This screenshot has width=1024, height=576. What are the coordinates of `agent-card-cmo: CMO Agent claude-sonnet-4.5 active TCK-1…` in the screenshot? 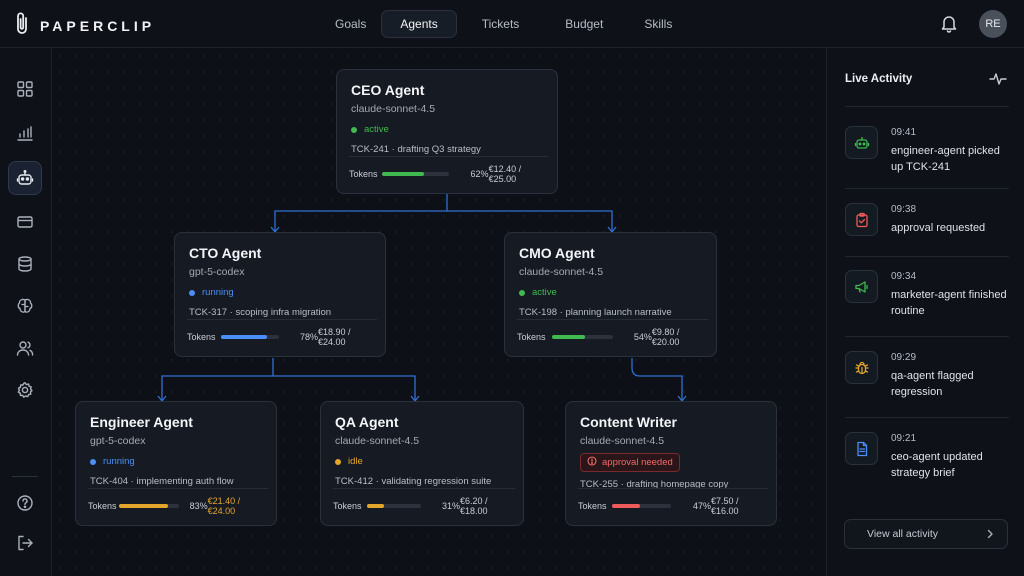 It's located at (610, 294).